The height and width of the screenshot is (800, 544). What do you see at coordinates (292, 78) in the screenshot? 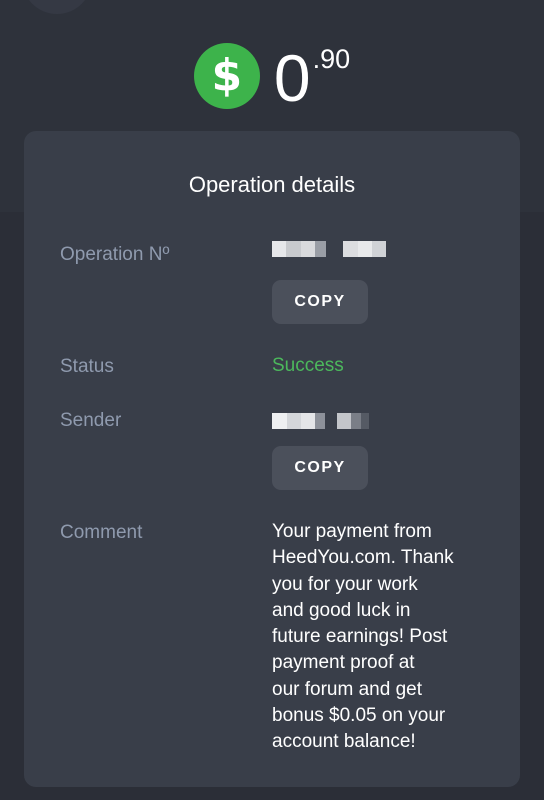
I see `amount-integer: 0` at bounding box center [292, 78].